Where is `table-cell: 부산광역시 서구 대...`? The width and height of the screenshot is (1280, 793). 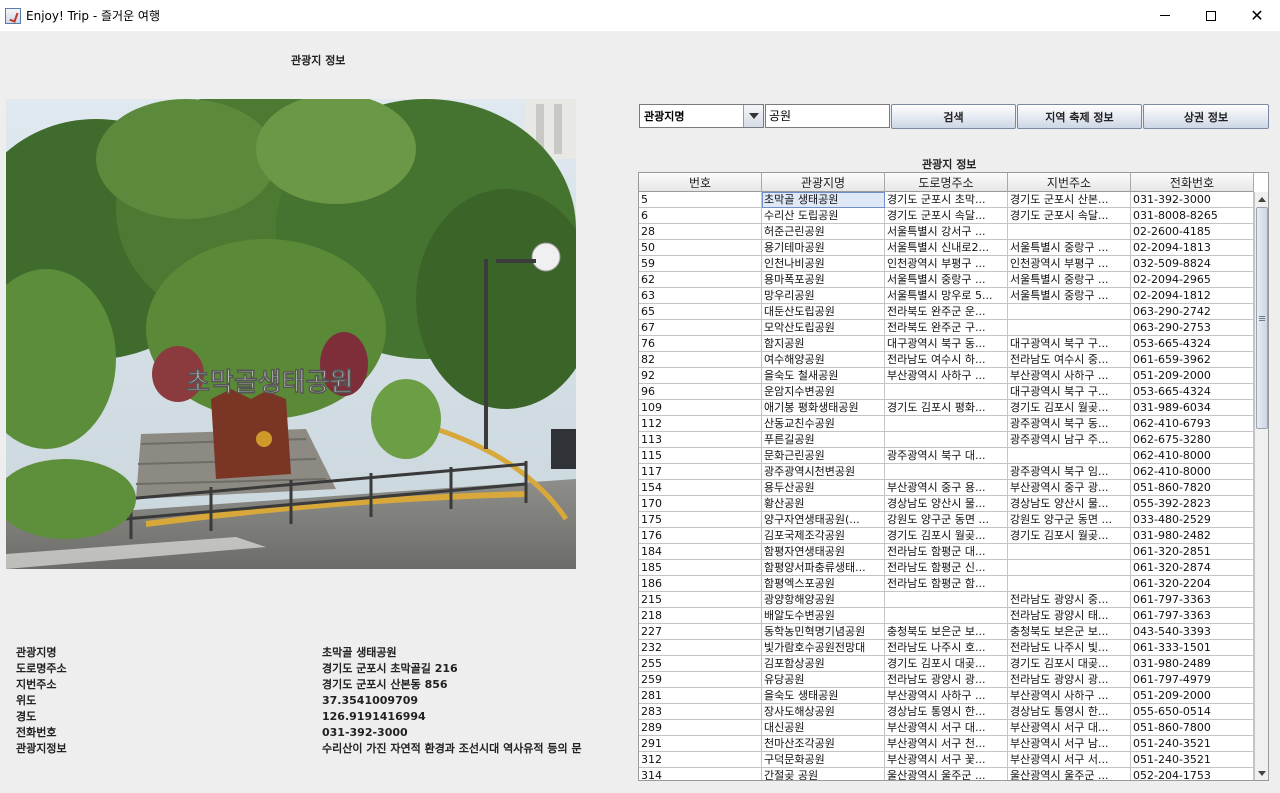
table-cell: 부산광역시 서구 대... is located at coordinates (946, 728).